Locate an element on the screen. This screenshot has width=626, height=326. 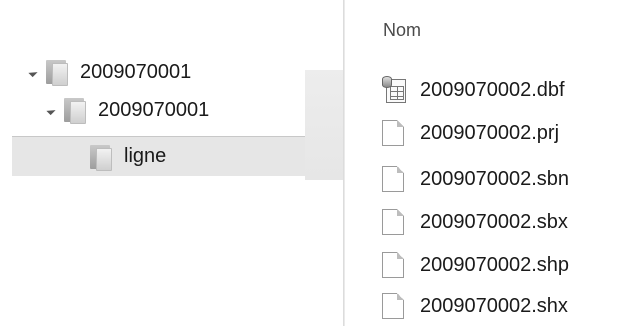
tree-item-ligne: ligne is located at coordinates (158, 156).